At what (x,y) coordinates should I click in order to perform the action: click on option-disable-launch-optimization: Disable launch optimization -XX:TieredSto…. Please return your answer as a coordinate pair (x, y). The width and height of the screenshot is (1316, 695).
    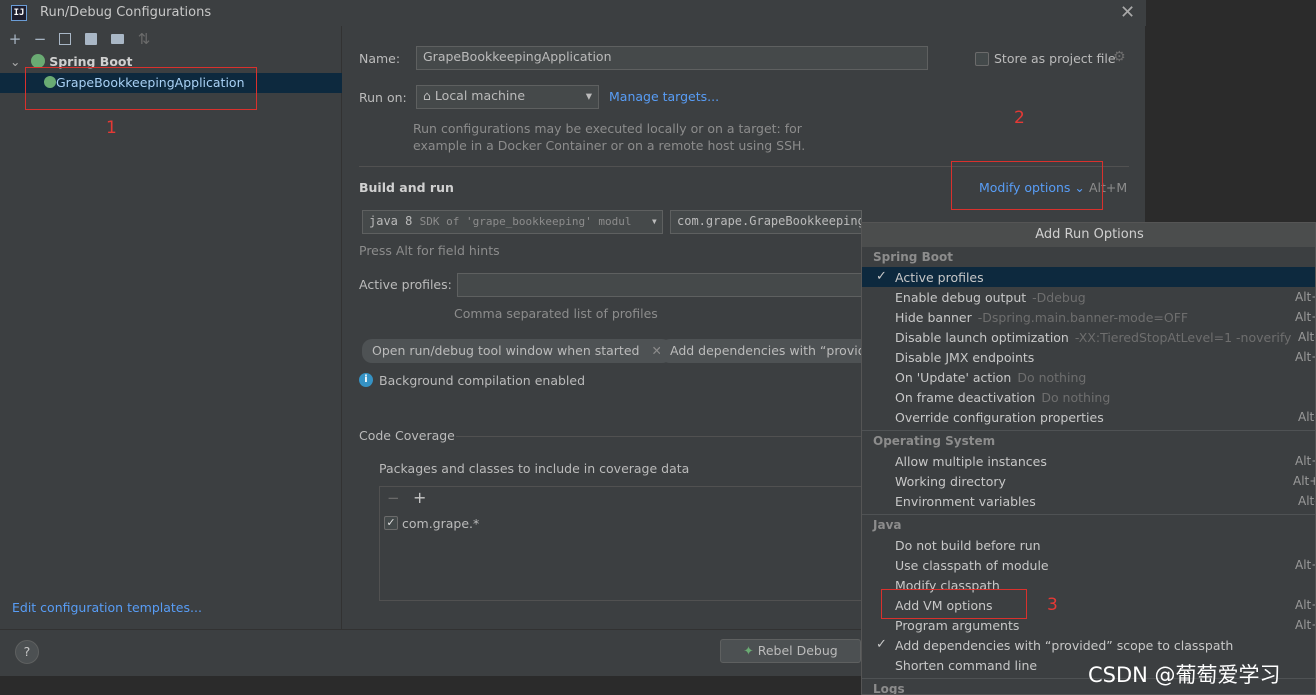
    Looking at the image, I should click on (1093, 337).